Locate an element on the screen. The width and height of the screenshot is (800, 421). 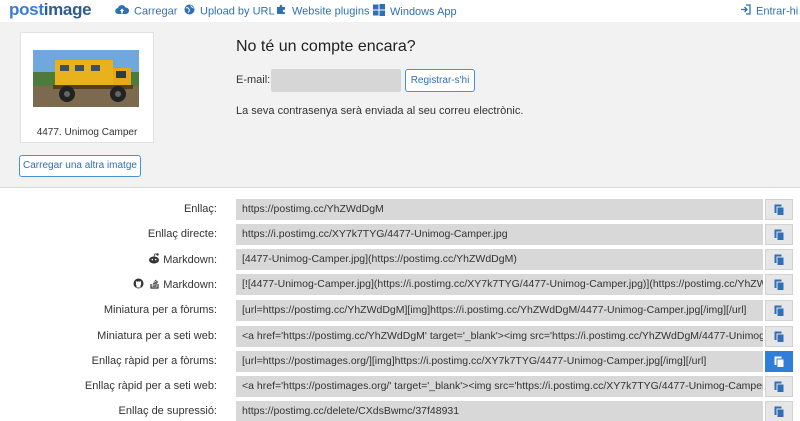
link-label: Miniatura per a fòrums: is located at coordinates (160, 310).